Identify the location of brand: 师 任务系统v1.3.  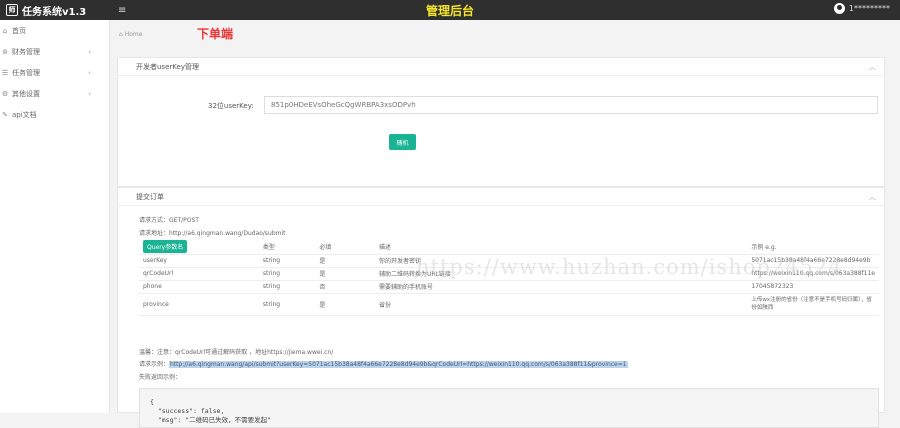
(55, 10).